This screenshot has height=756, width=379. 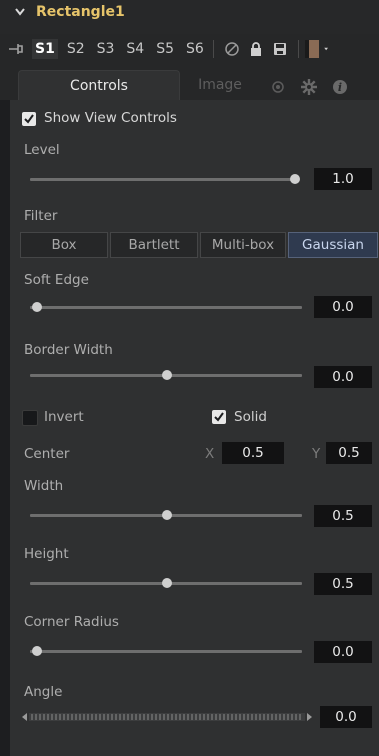 I want to click on tool-title: Rectangle1, so click(x=80, y=12).